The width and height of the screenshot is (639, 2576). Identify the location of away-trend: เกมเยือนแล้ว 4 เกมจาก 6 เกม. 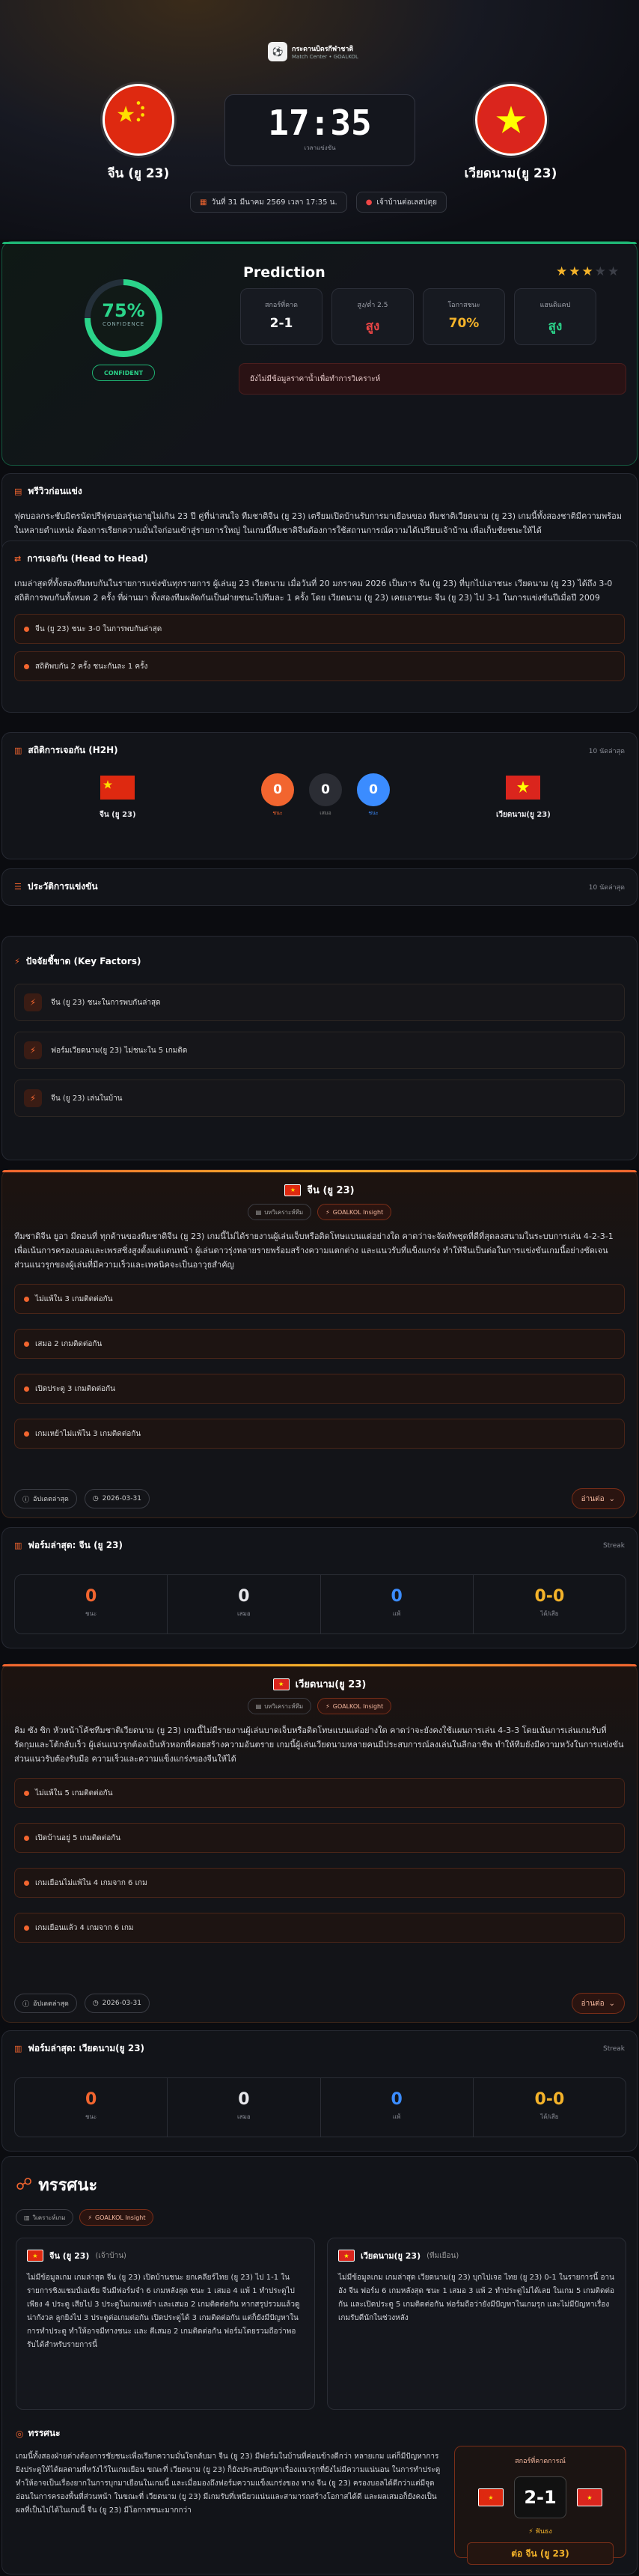
(319, 1928).